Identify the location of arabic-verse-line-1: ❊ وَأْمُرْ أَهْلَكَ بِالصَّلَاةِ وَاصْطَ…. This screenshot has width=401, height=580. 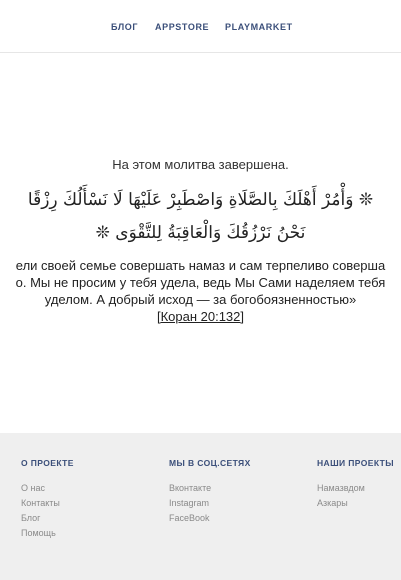
(200, 200).